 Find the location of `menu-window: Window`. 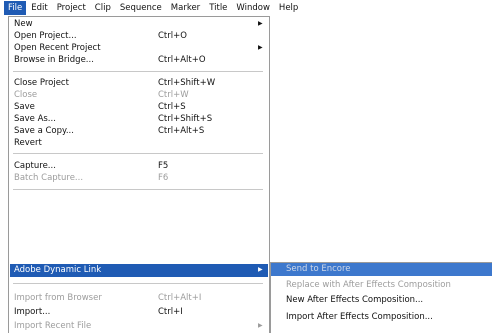

menu-window: Window is located at coordinates (253, 8).